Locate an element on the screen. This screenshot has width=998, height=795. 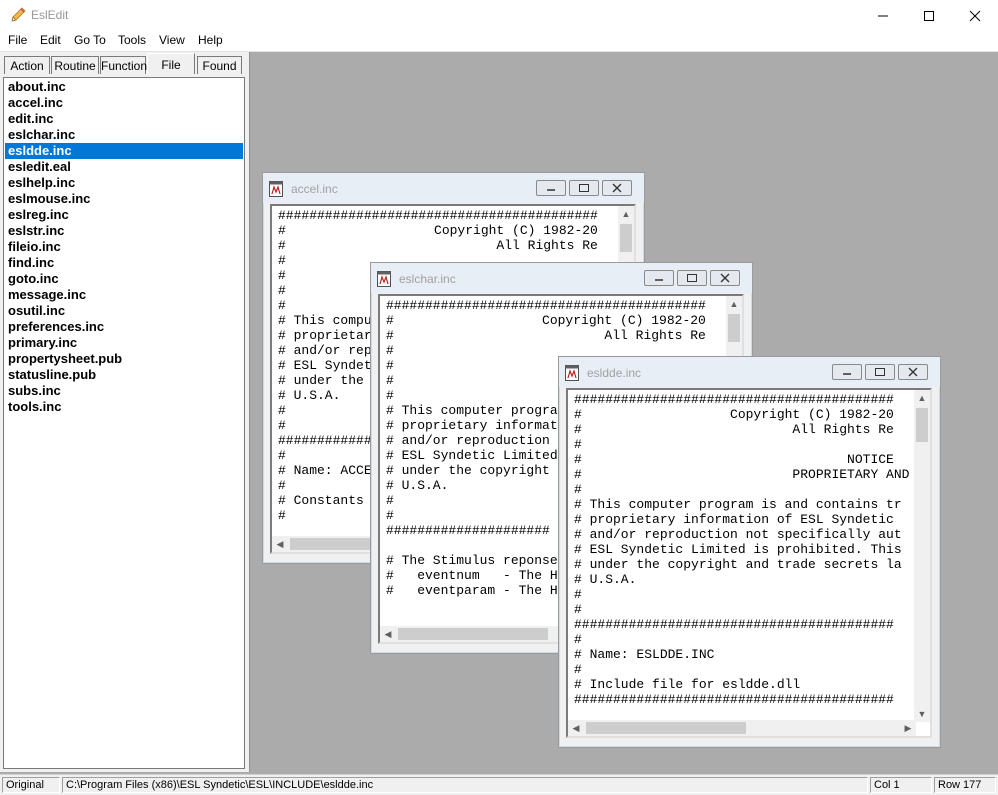
tab-action: Action is located at coordinates (27, 65).